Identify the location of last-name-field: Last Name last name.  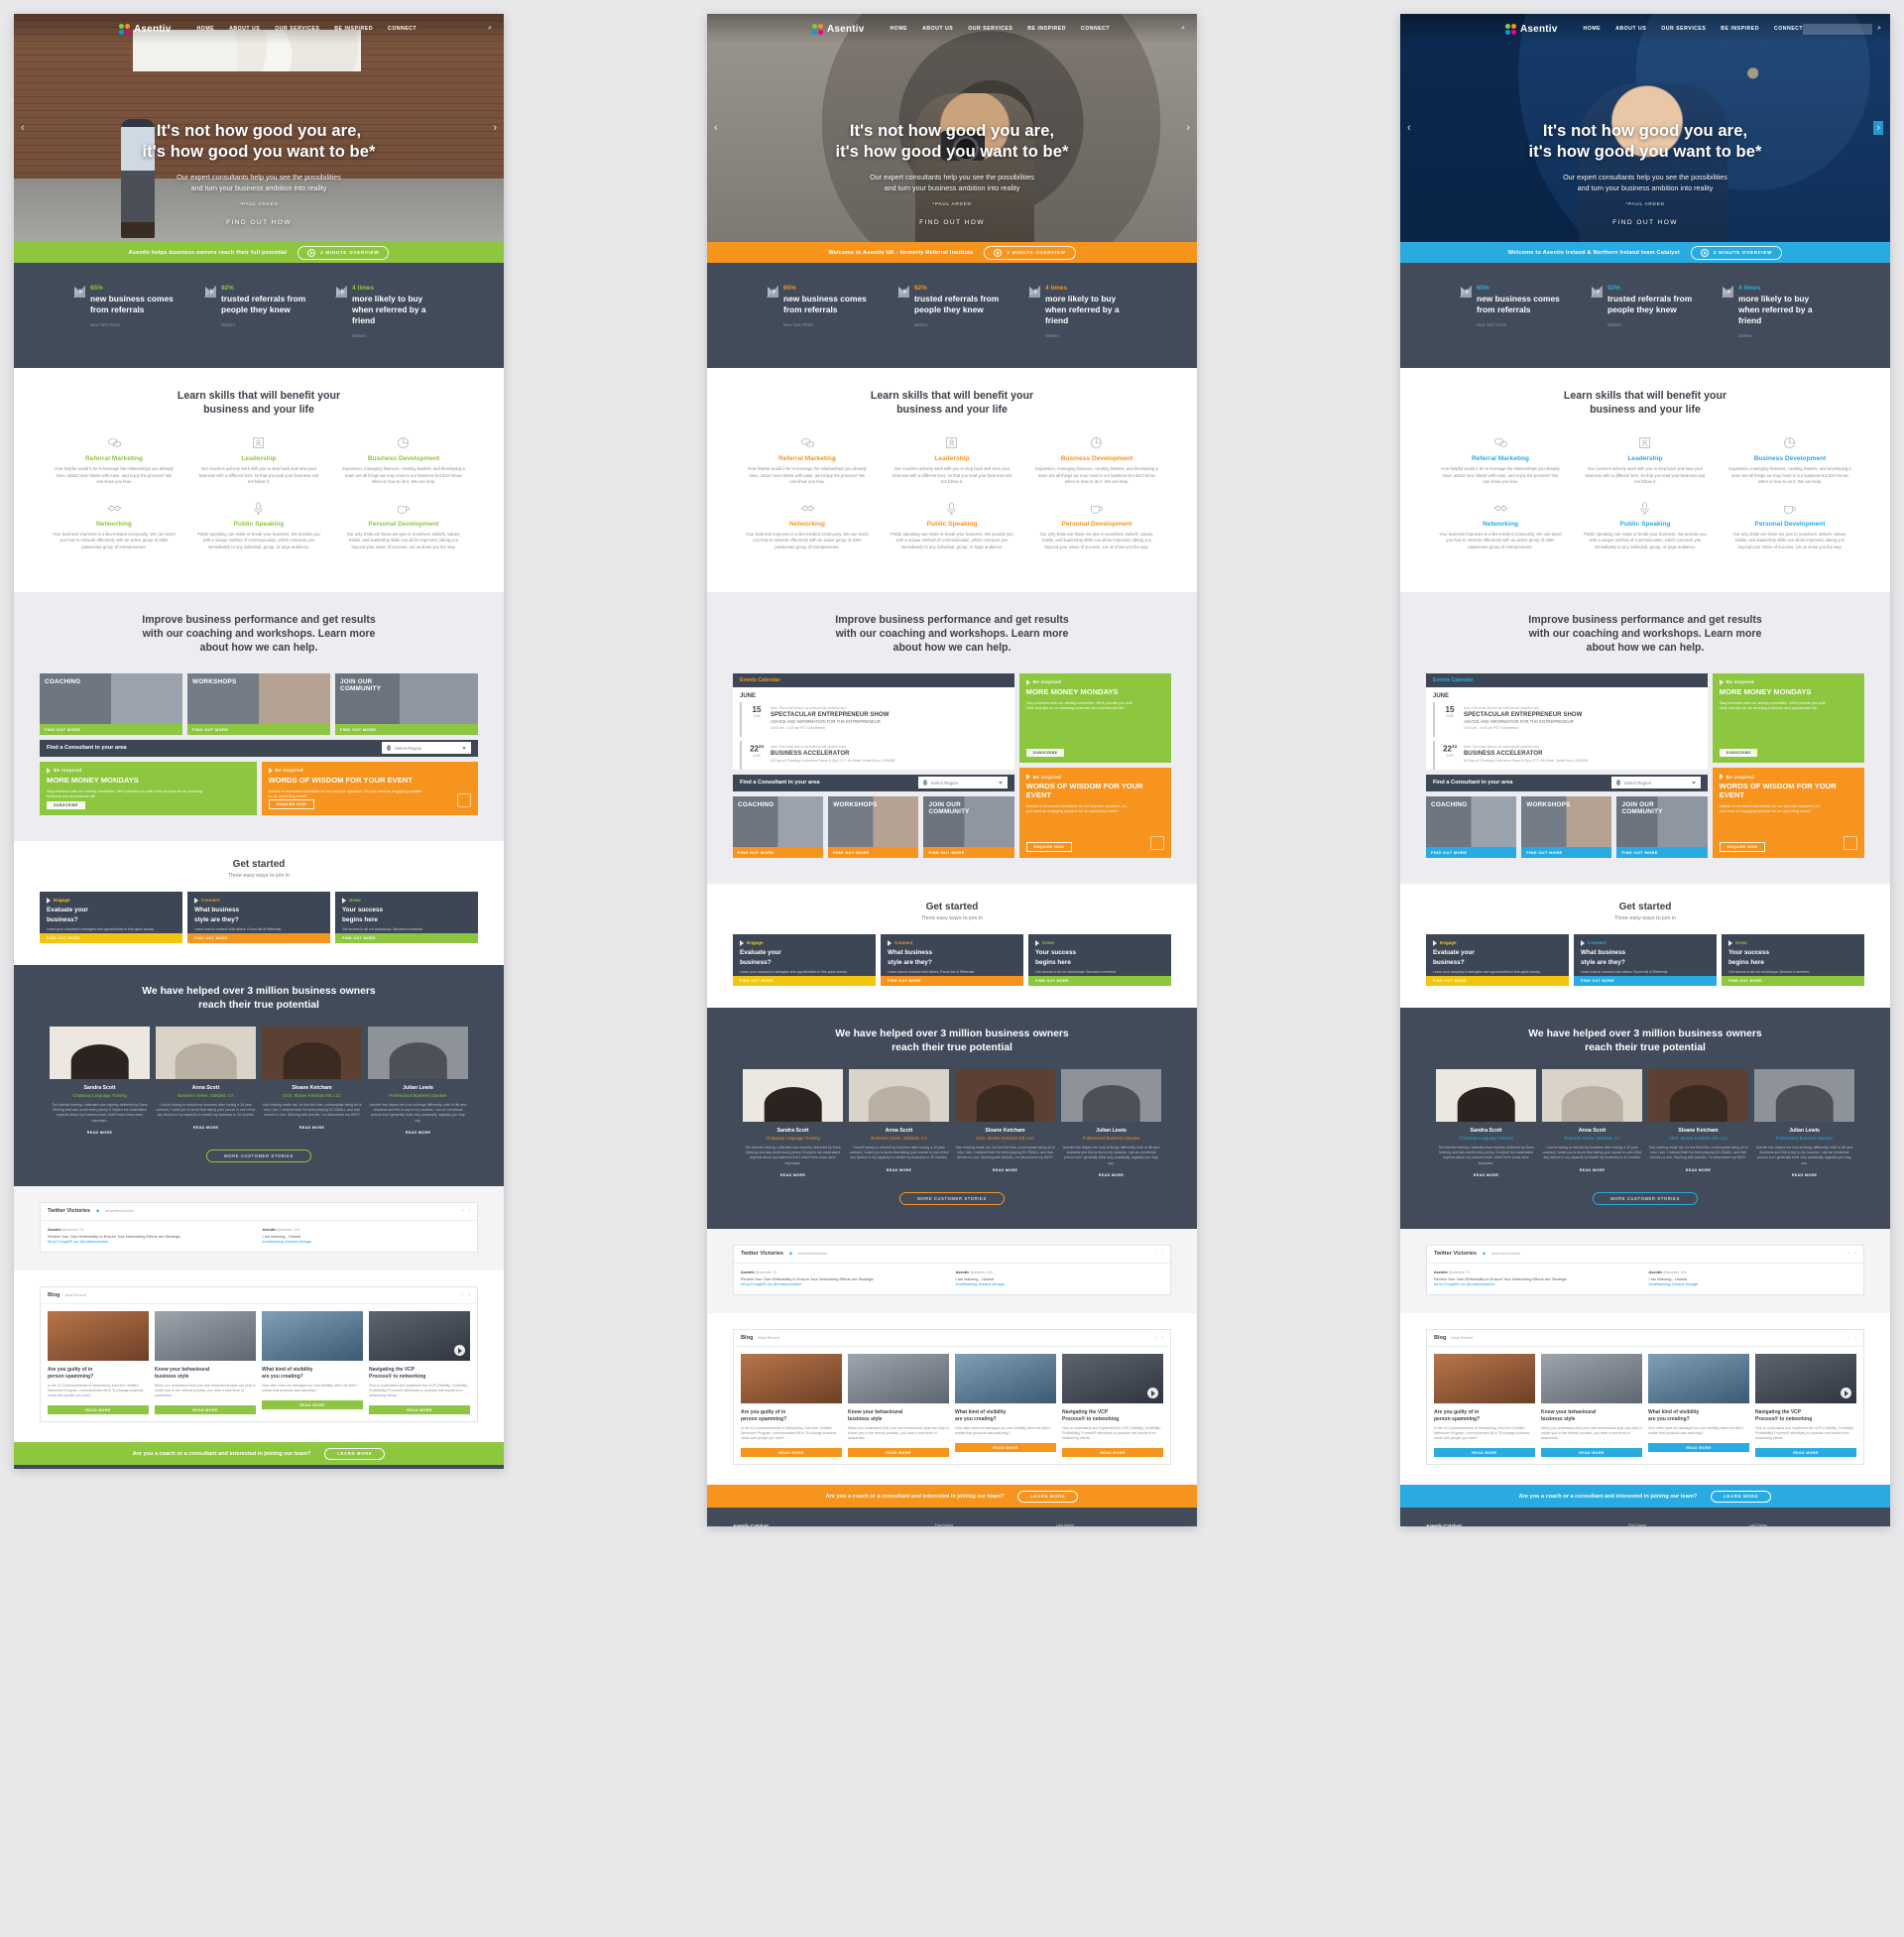
(1113, 1524).